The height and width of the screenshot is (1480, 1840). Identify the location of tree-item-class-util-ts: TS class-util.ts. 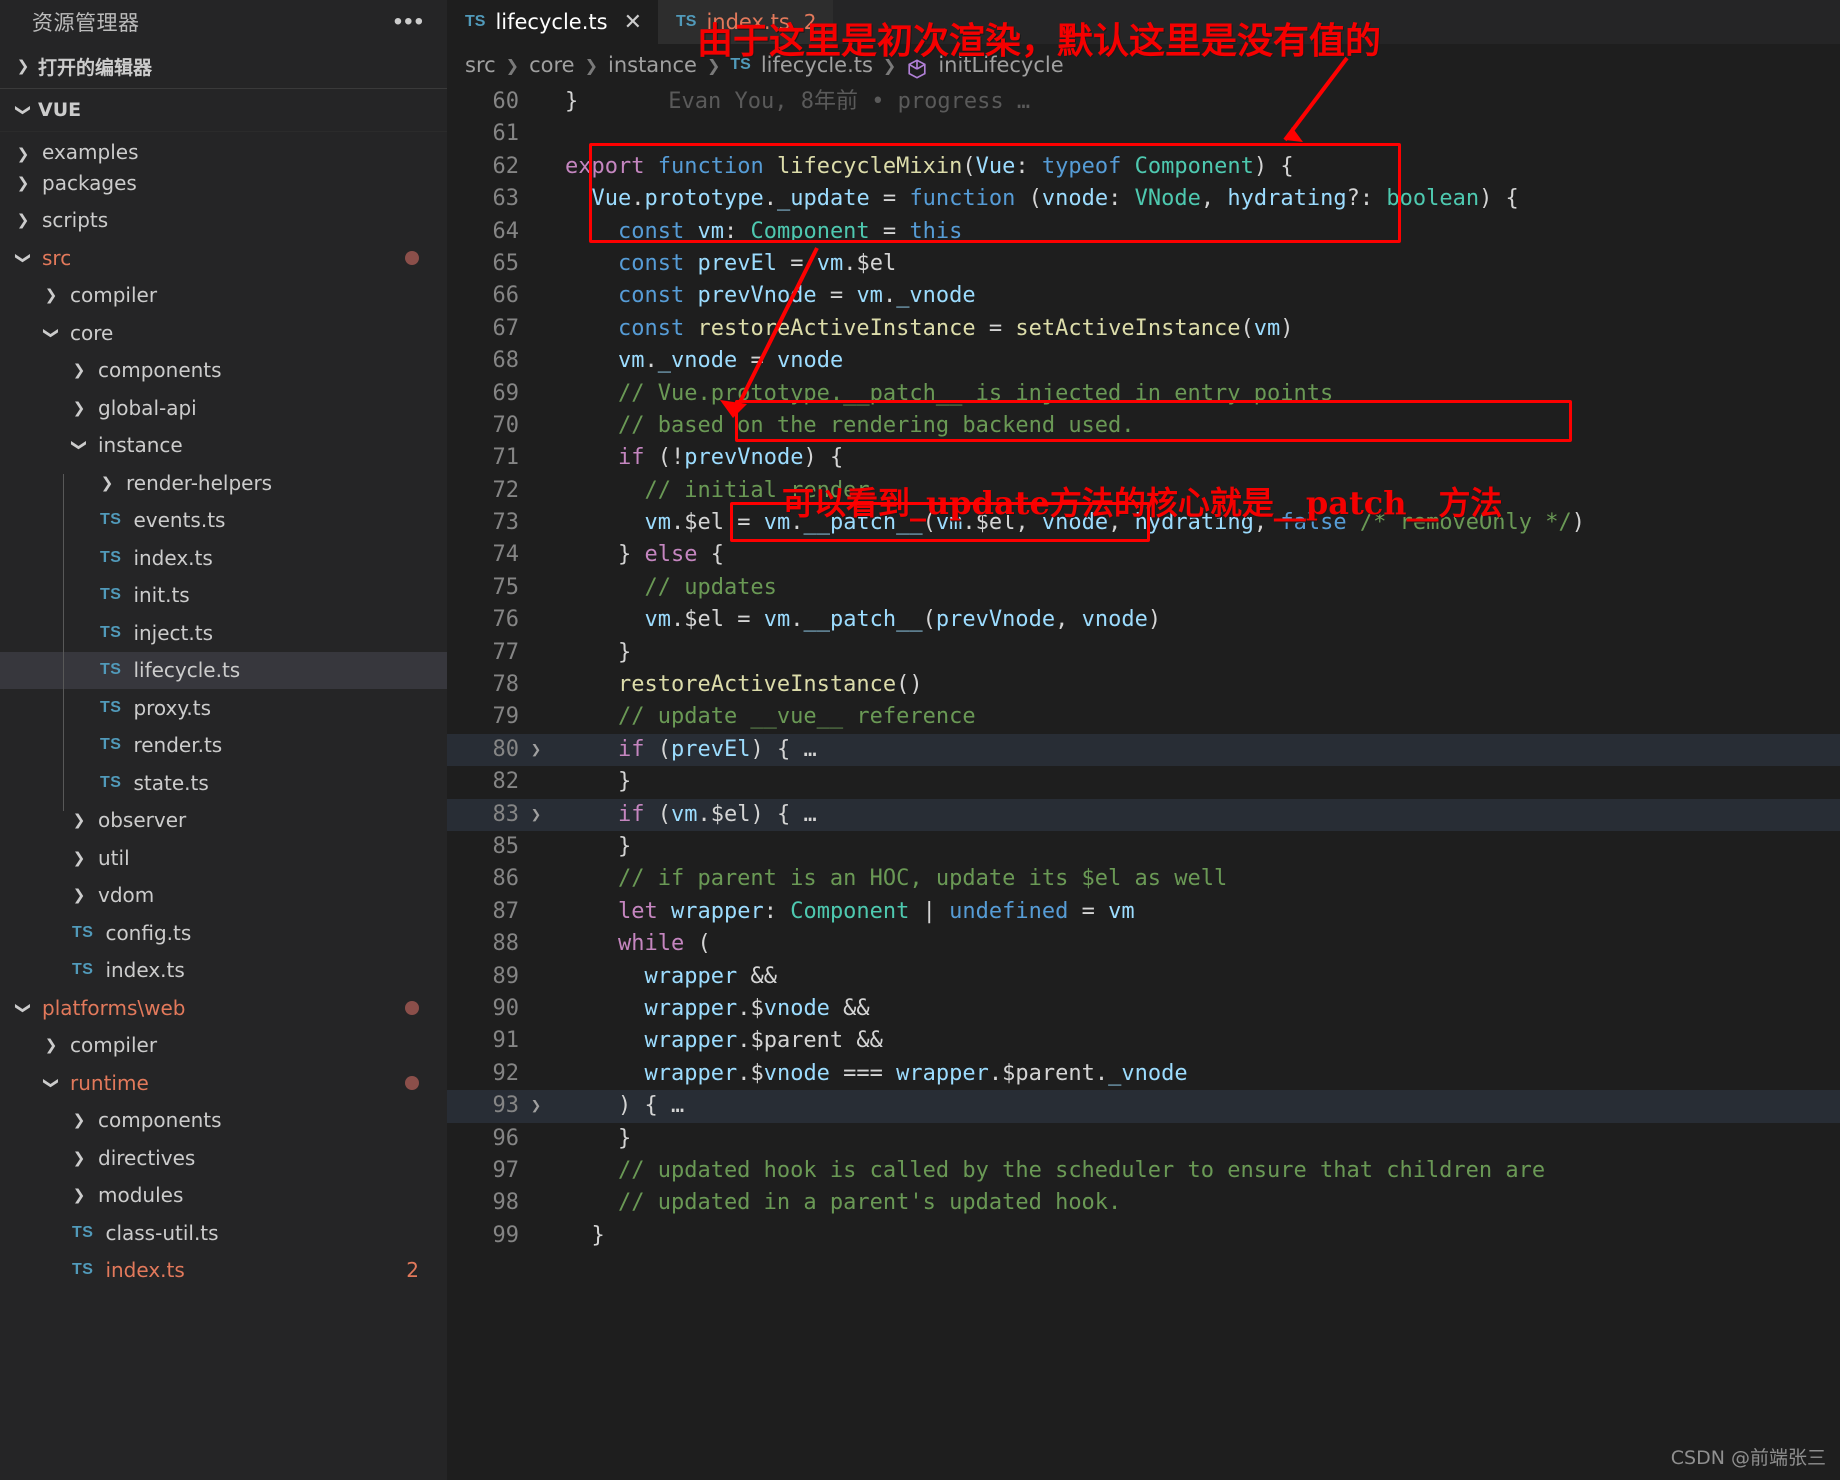
(223, 1233).